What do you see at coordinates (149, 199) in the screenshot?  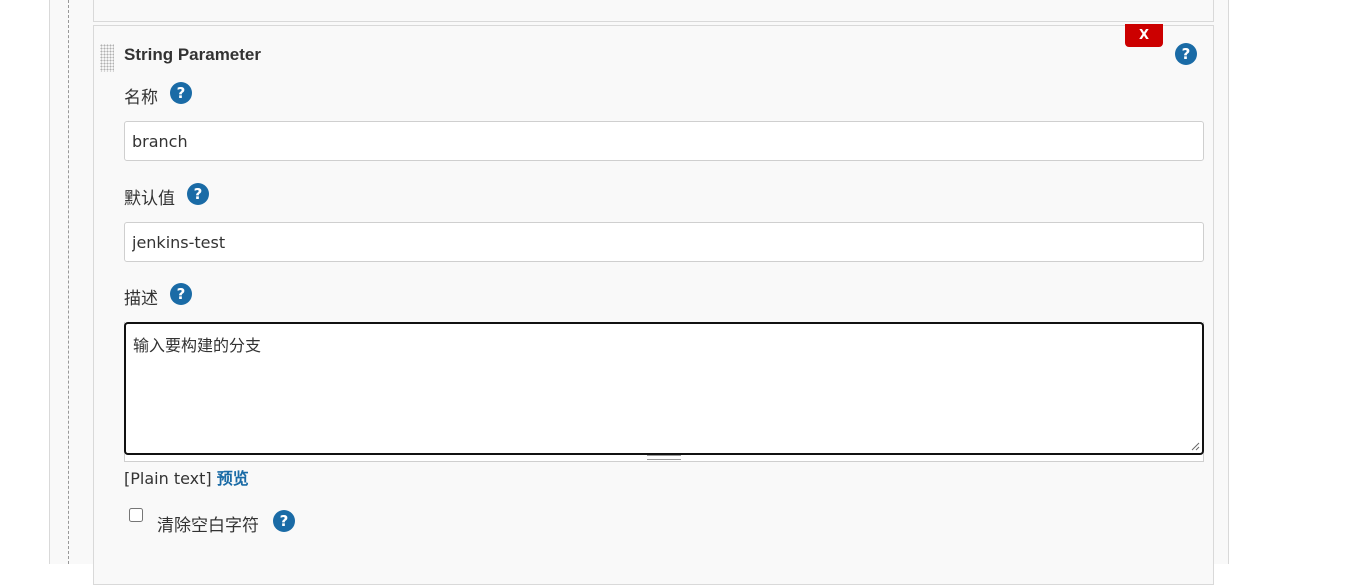 I see `default-value-label: 默认值` at bounding box center [149, 199].